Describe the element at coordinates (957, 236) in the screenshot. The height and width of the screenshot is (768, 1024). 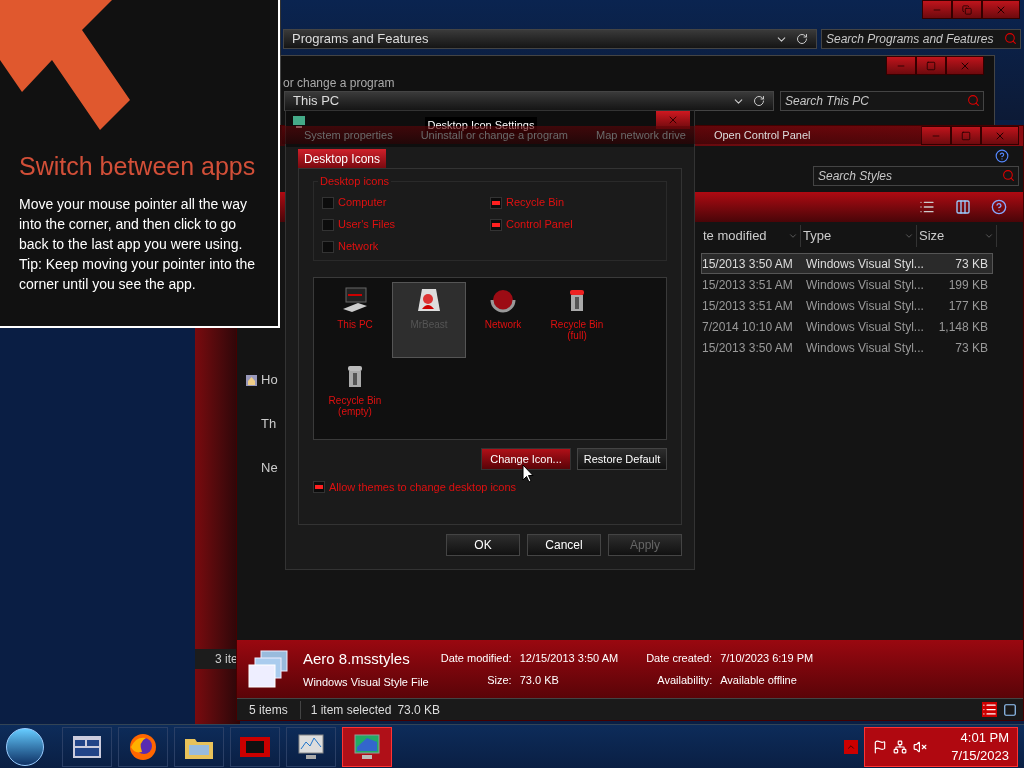
I see `column-header: Size` at that location.